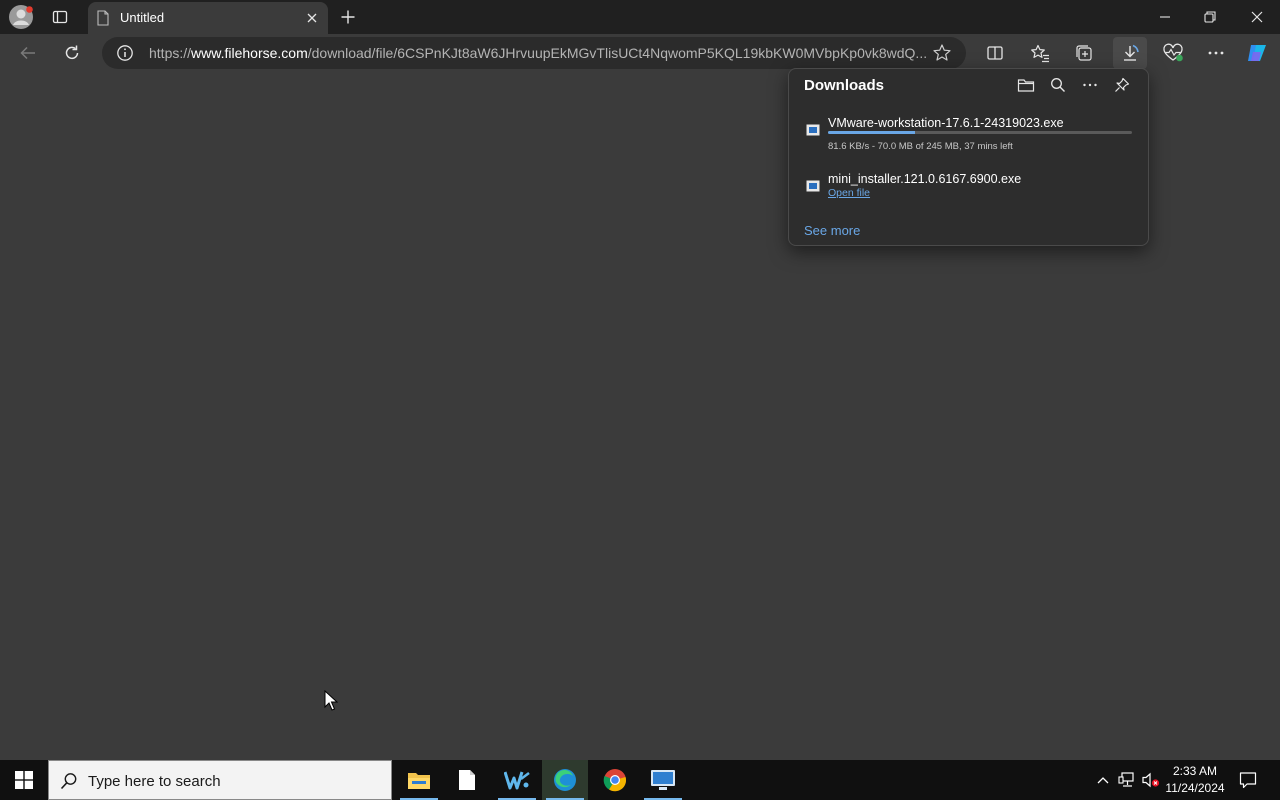 Image resolution: width=1280 pixels, height=800 pixels. I want to click on downloads-button, so click(1130, 53).